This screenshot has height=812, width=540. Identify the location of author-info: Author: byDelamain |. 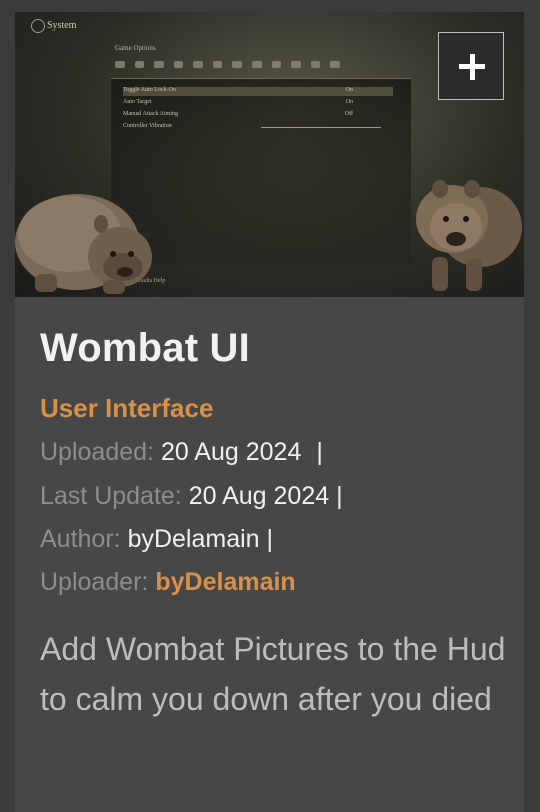
(156, 539).